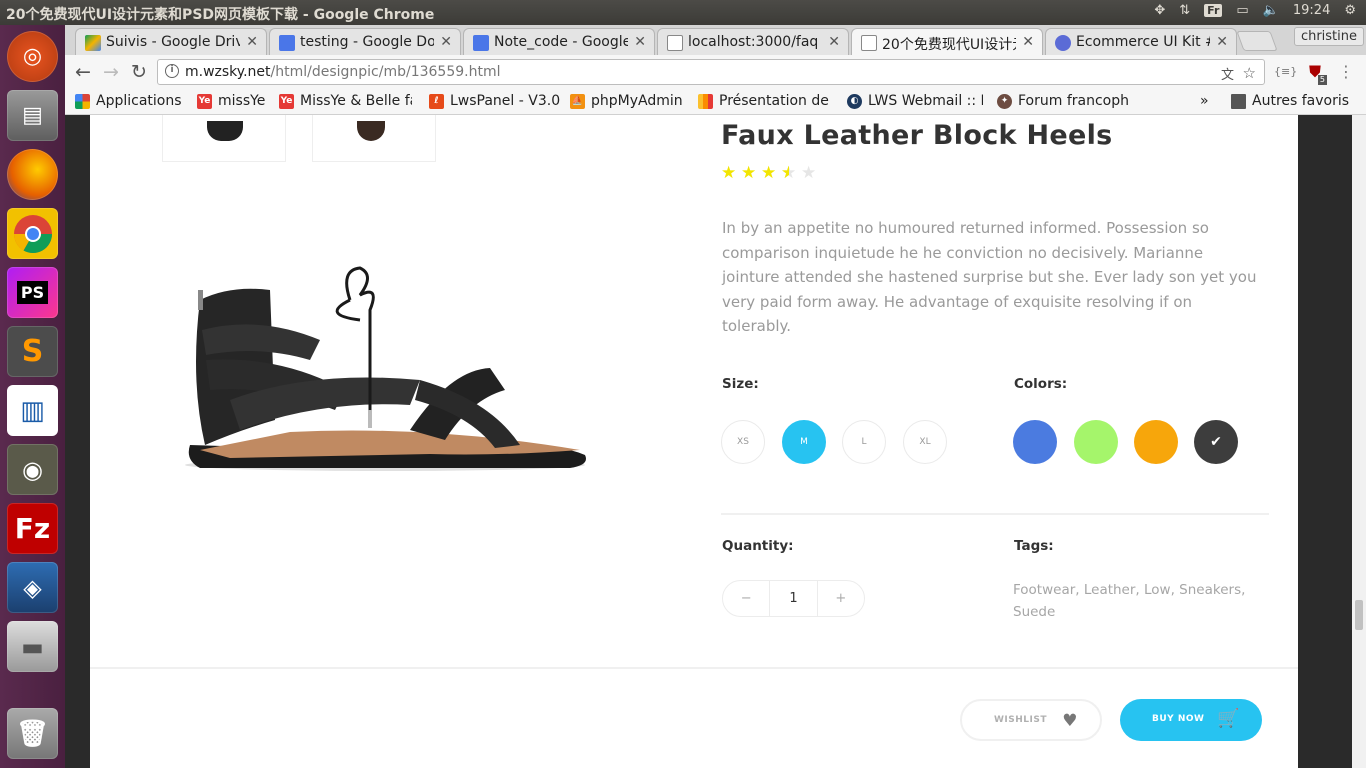 This screenshot has height=768, width=1366. What do you see at coordinates (32, 646) in the screenshot?
I see `disk-drive-icon: ▬` at bounding box center [32, 646].